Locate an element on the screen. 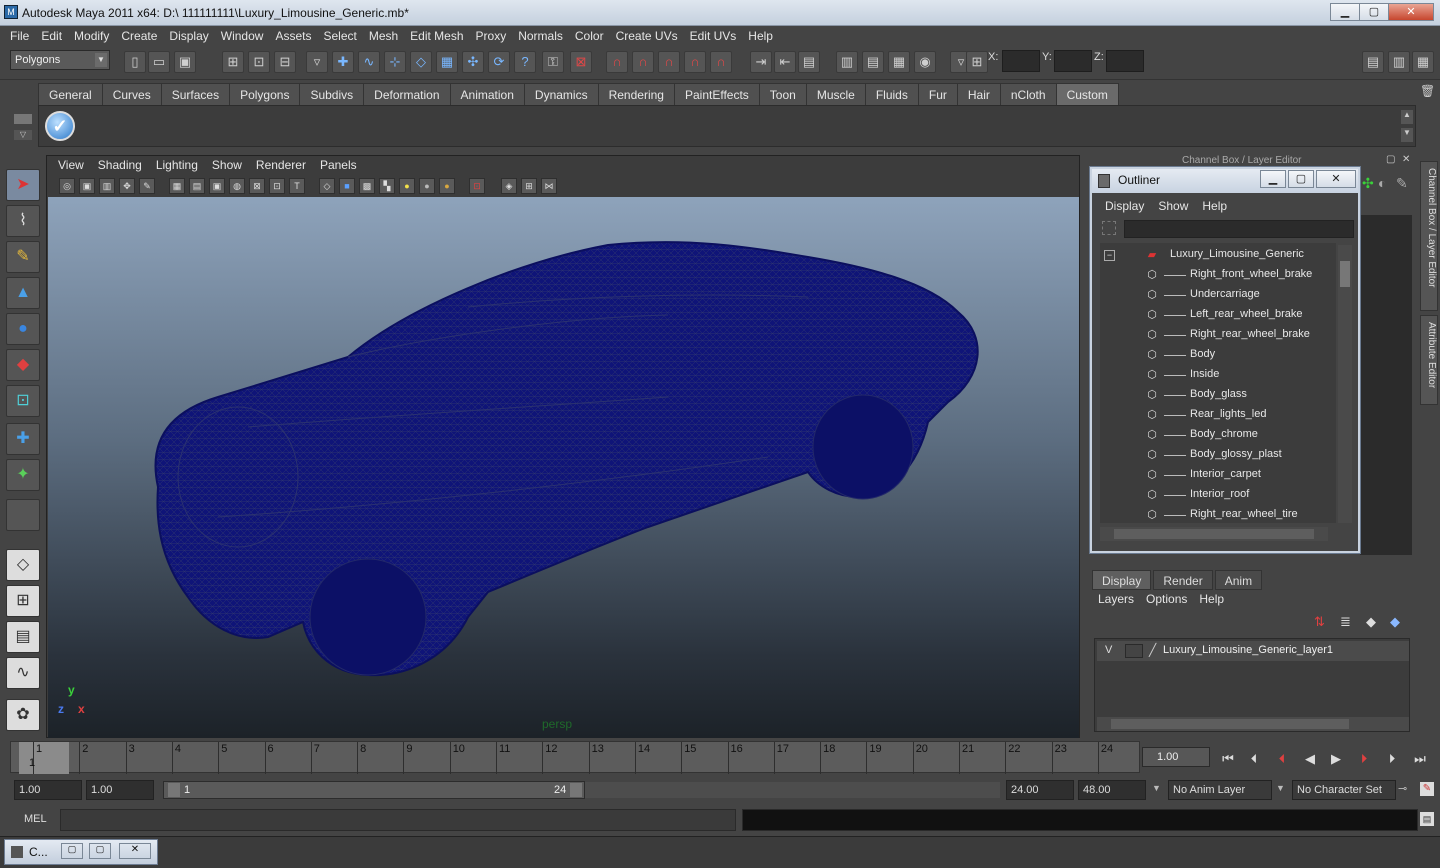 This screenshot has width=1440, height=868. outliner-horizontal-scrollbar is located at coordinates (1214, 534).